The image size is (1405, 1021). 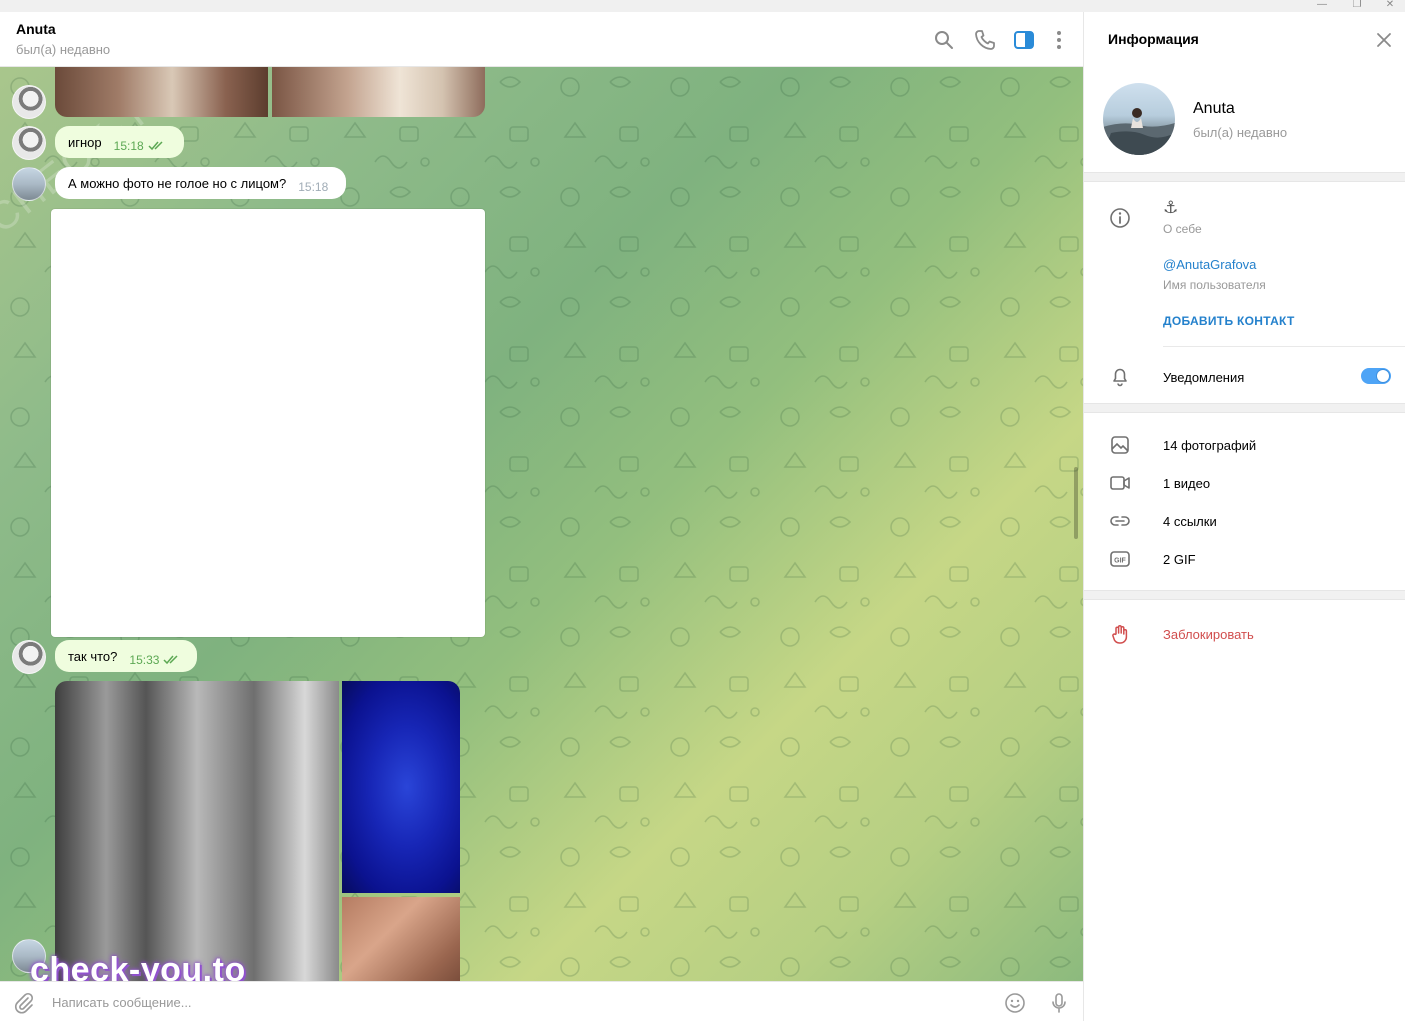 I want to click on message-outgoing: игнор 15:18, so click(x=119, y=142).